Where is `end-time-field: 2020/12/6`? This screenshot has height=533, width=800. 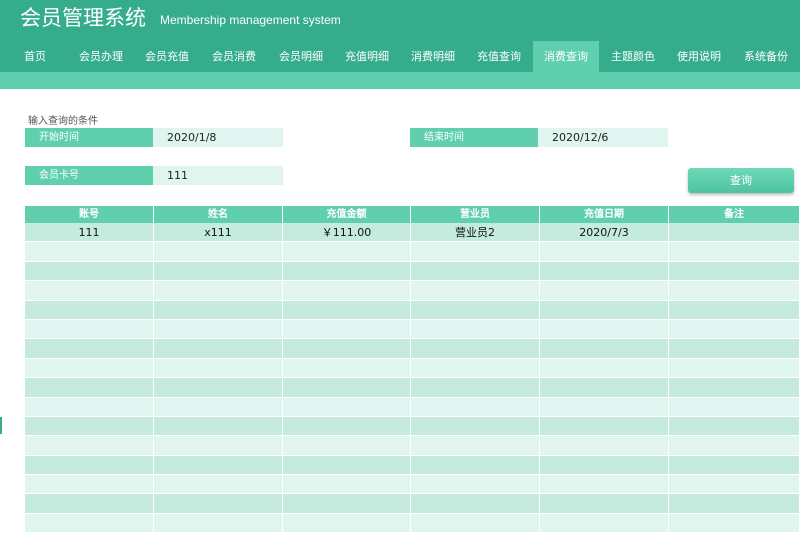 end-time-field: 2020/12/6 is located at coordinates (603, 137).